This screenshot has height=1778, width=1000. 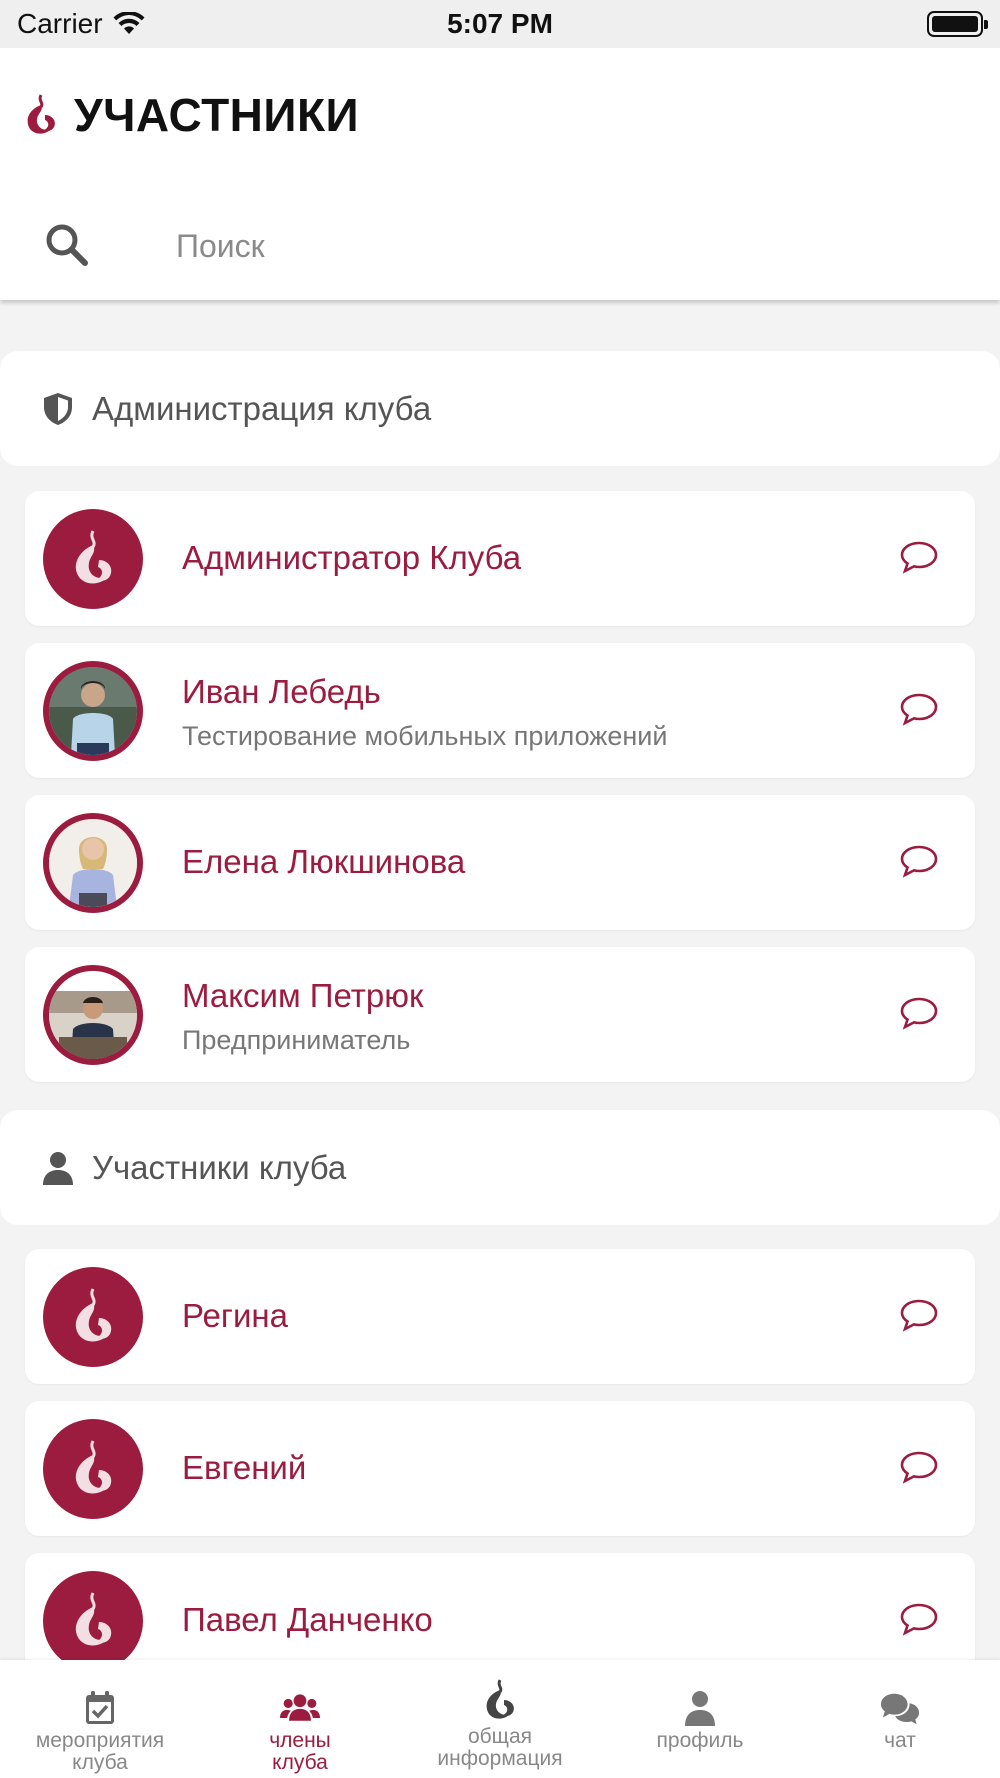 What do you see at coordinates (219, 1167) in the screenshot?
I see `section-title: Участники клуба` at bounding box center [219, 1167].